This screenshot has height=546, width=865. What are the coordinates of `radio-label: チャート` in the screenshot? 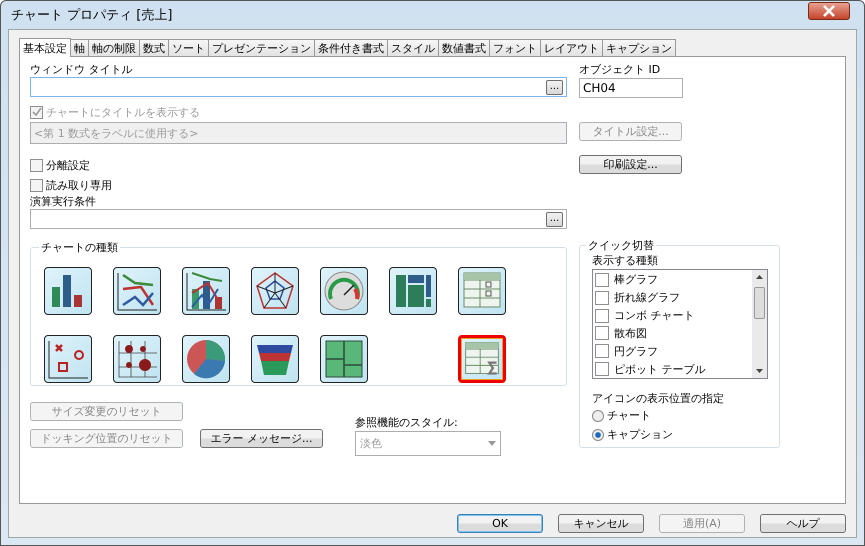 It's located at (629, 415).